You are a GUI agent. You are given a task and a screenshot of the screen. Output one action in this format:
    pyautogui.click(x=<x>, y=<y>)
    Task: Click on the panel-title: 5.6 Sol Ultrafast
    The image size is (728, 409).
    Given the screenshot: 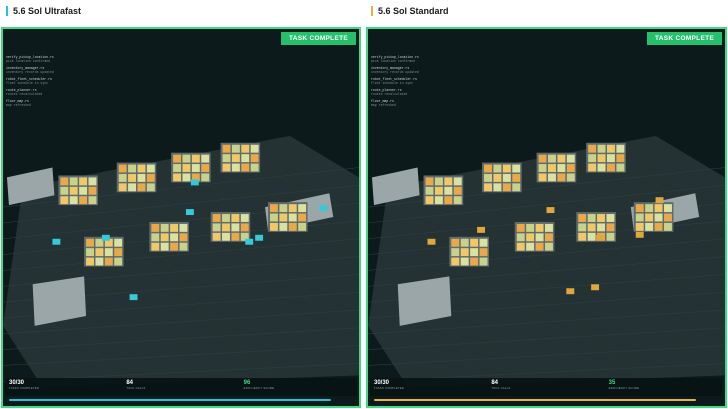 What is the action you would take?
    pyautogui.click(x=47, y=11)
    